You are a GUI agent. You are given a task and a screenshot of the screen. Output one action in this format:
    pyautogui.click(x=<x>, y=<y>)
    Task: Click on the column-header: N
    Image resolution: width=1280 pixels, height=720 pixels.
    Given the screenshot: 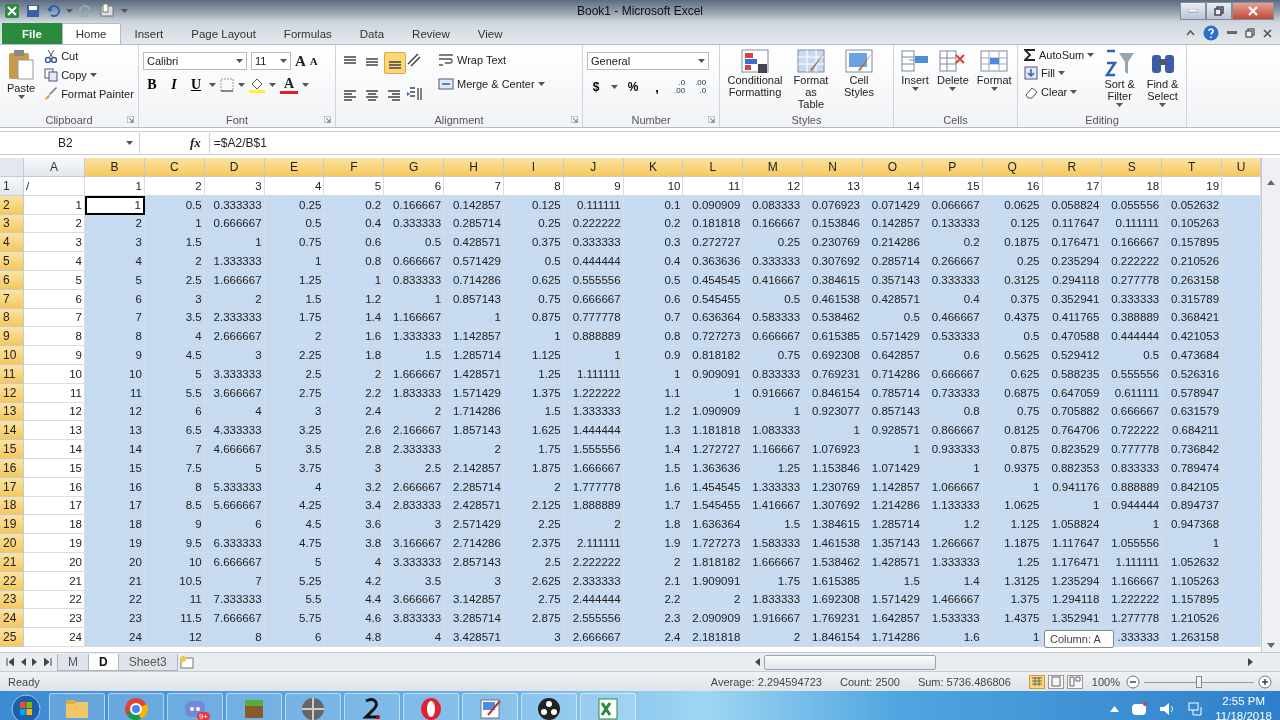 What is the action you would take?
    pyautogui.click(x=833, y=167)
    